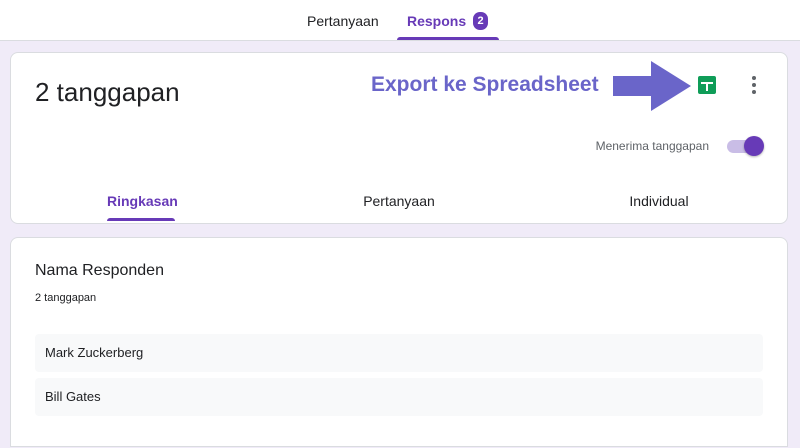 The width and height of the screenshot is (800, 448). What do you see at coordinates (754, 146) in the screenshot?
I see `toggle-knob` at bounding box center [754, 146].